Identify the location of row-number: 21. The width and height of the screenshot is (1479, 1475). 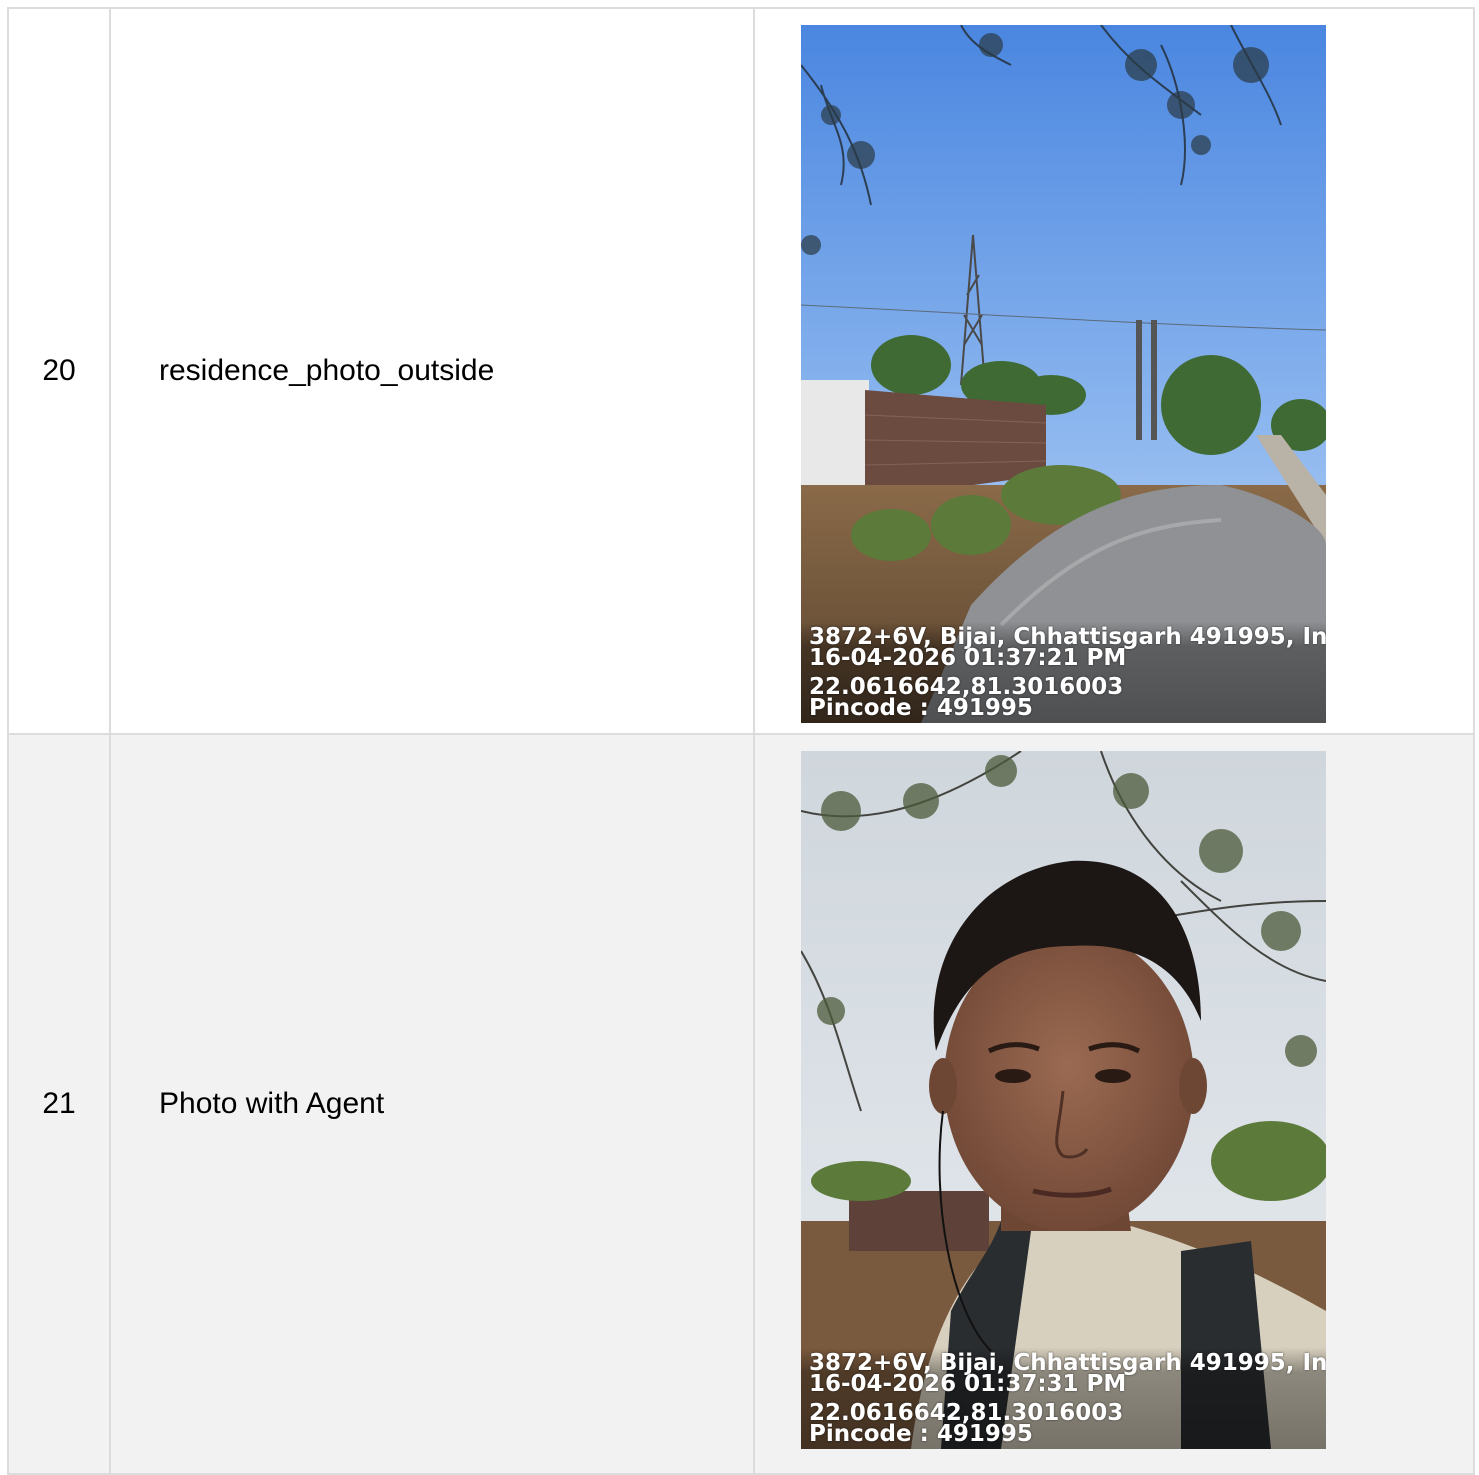
(60, 1104).